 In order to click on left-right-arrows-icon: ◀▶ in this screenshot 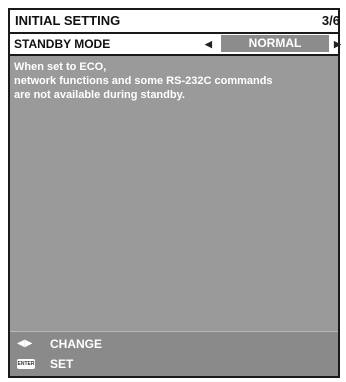, I will do `click(25, 343)`.